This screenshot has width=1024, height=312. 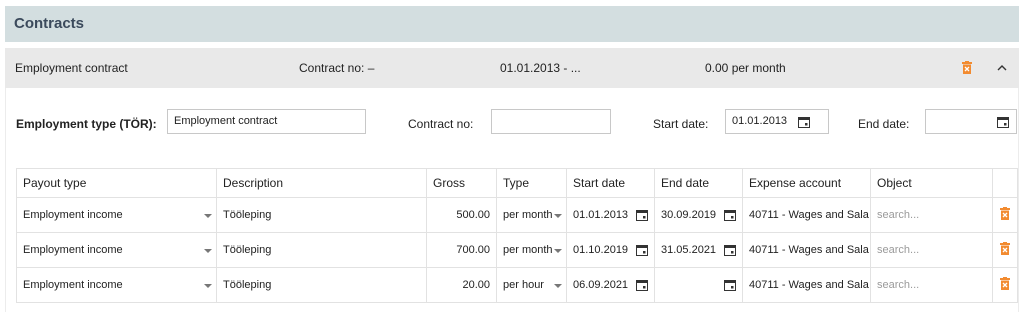 I want to click on employment-type-label: Employment type (TÖR):, so click(x=86, y=124).